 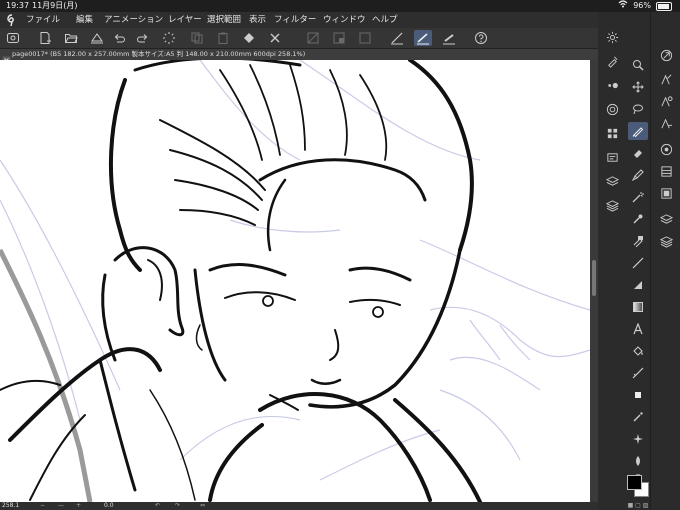 What do you see at coordinates (313, 38) in the screenshot?
I see `transform-icon` at bounding box center [313, 38].